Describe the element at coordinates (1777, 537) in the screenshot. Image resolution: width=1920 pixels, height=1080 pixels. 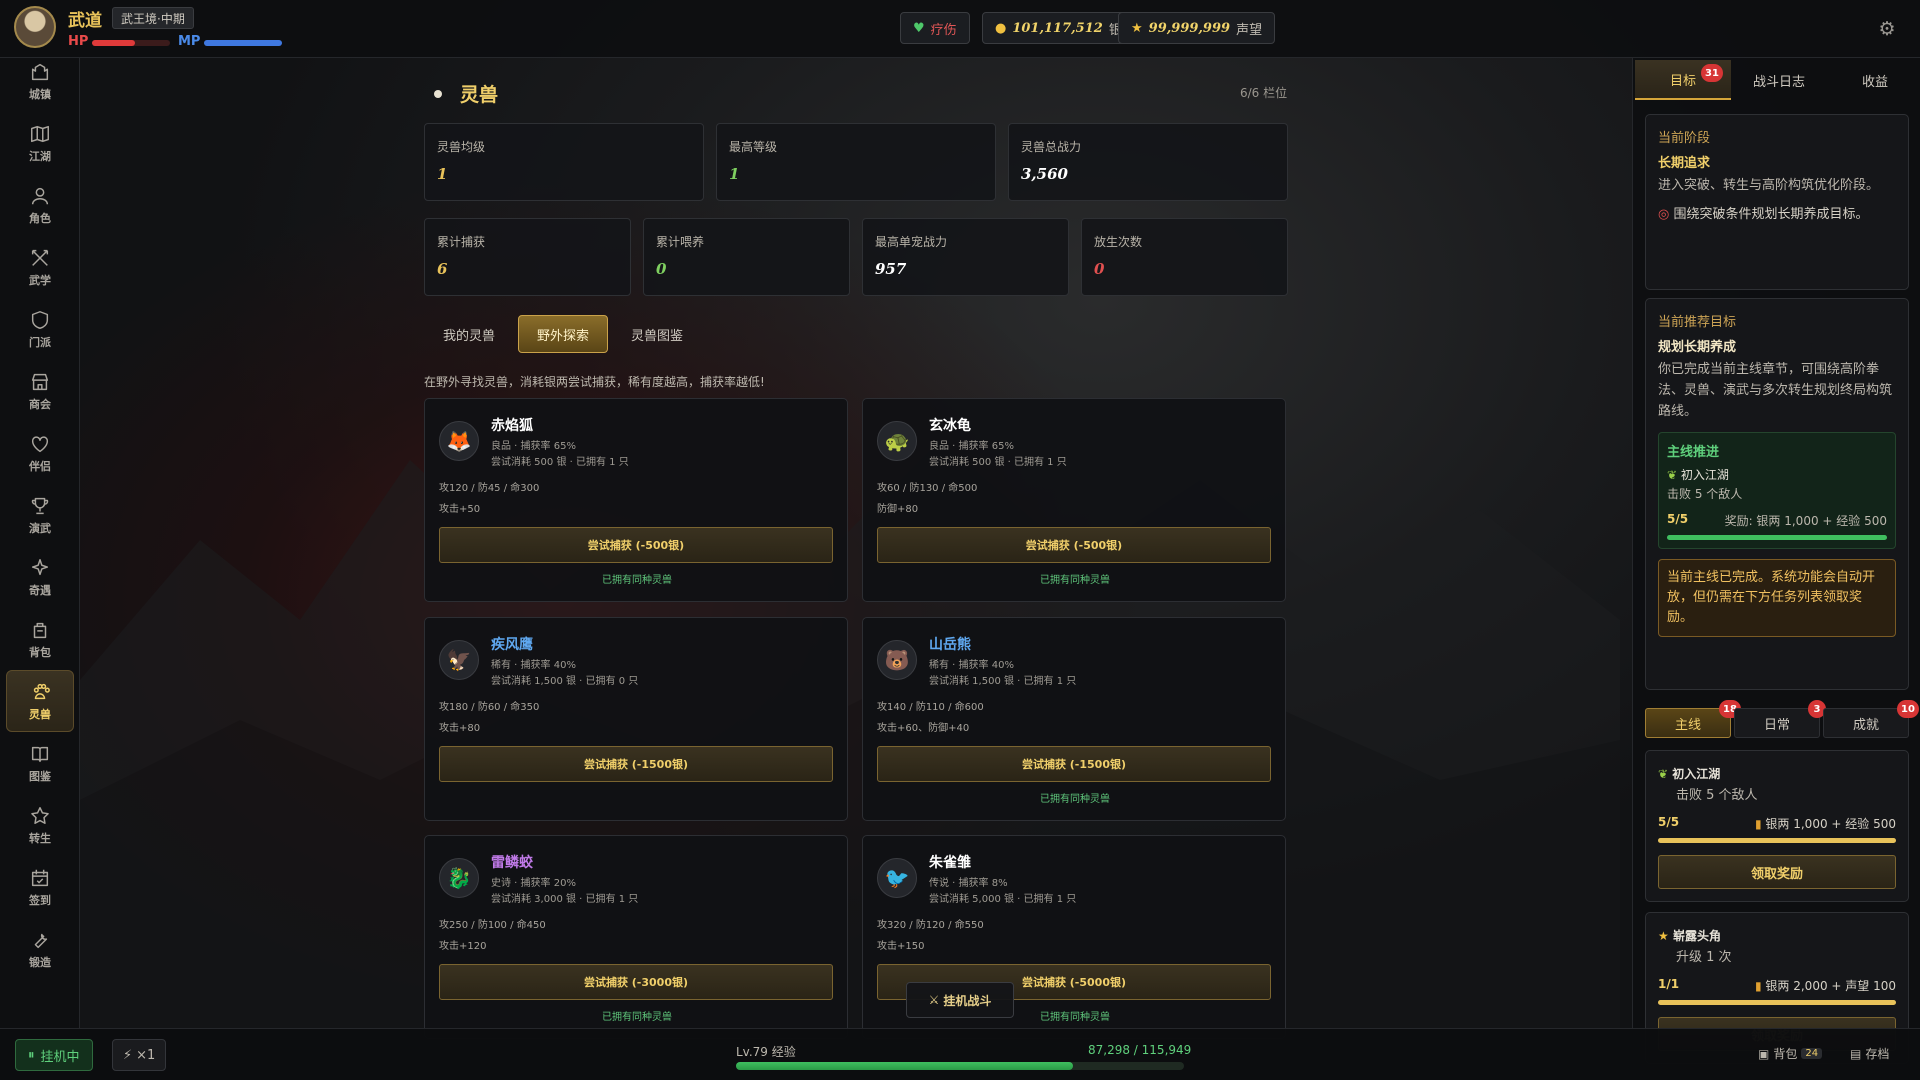
I see `main-progress-bar` at that location.